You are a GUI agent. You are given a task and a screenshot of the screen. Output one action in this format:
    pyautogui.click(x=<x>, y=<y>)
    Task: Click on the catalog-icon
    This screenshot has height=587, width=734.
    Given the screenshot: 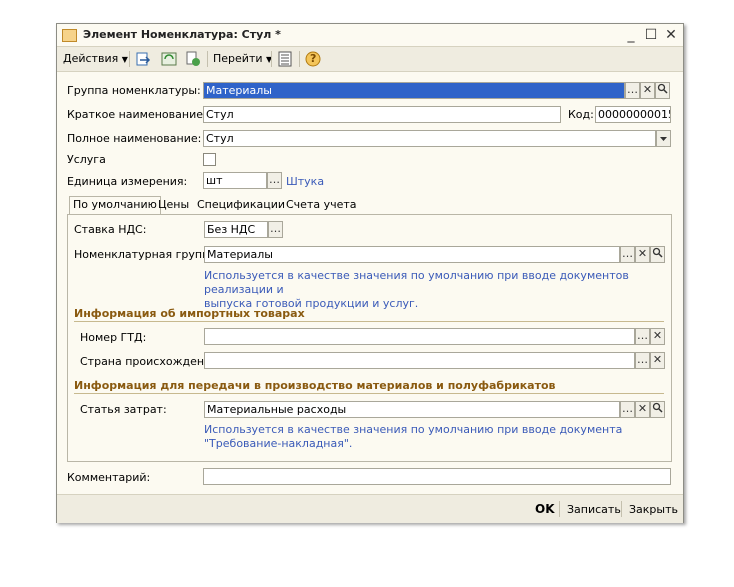 What is the action you would take?
    pyautogui.click(x=69, y=35)
    